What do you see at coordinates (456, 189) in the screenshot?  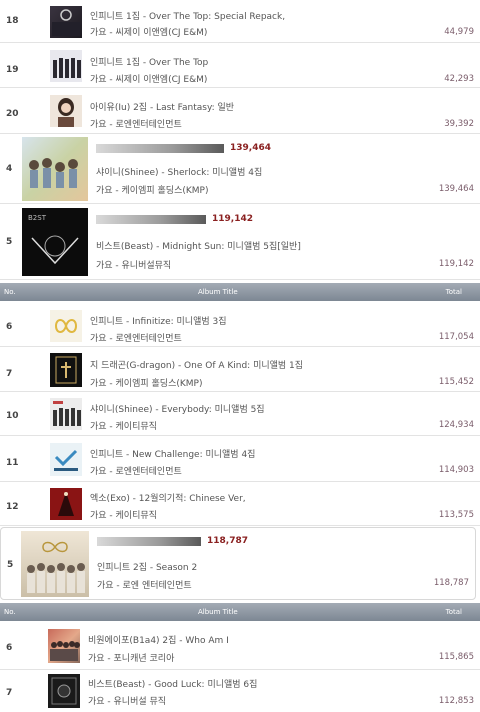 I see `album-total: 139,464` at bounding box center [456, 189].